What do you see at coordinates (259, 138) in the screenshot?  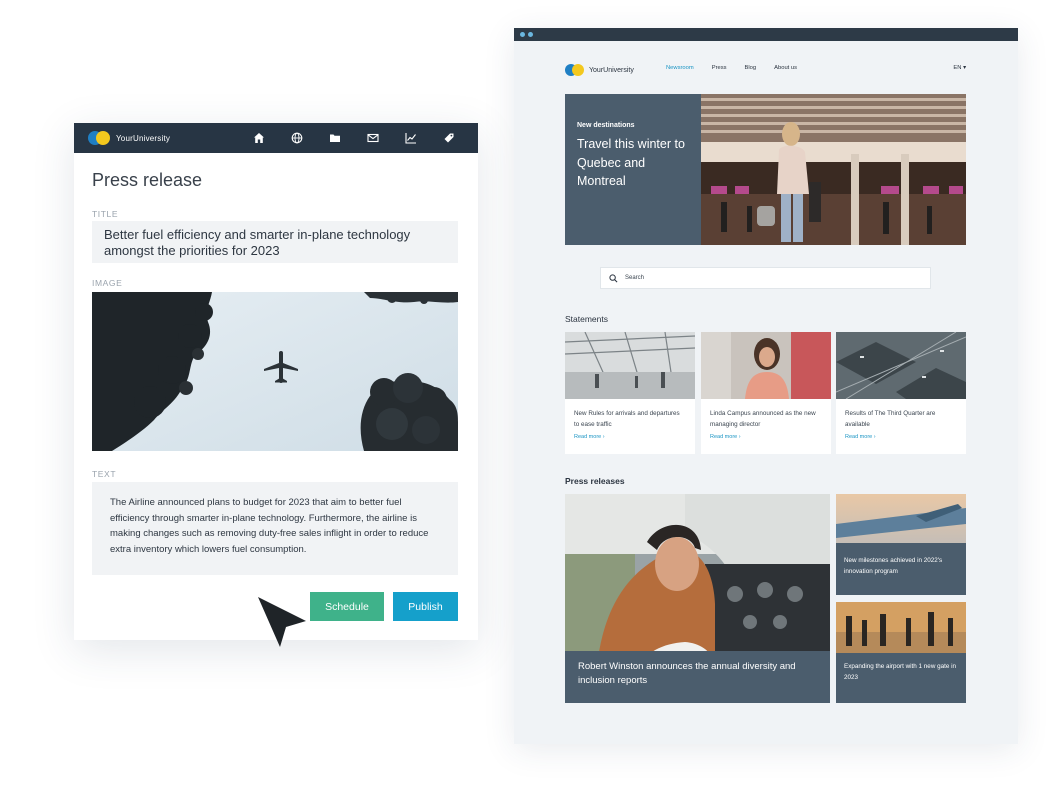 I see `home-icon` at bounding box center [259, 138].